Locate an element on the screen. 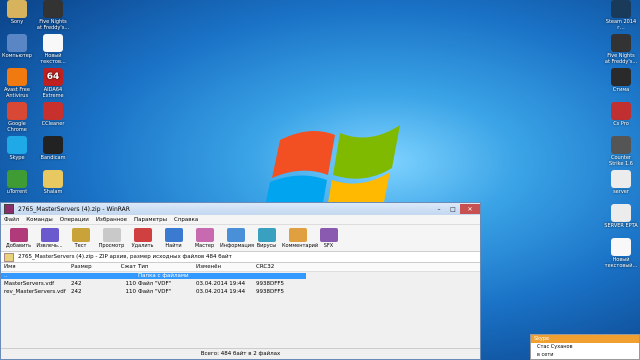 This screenshot has height=360, width=640. toolbar-button: Мастер is located at coordinates (204, 239).